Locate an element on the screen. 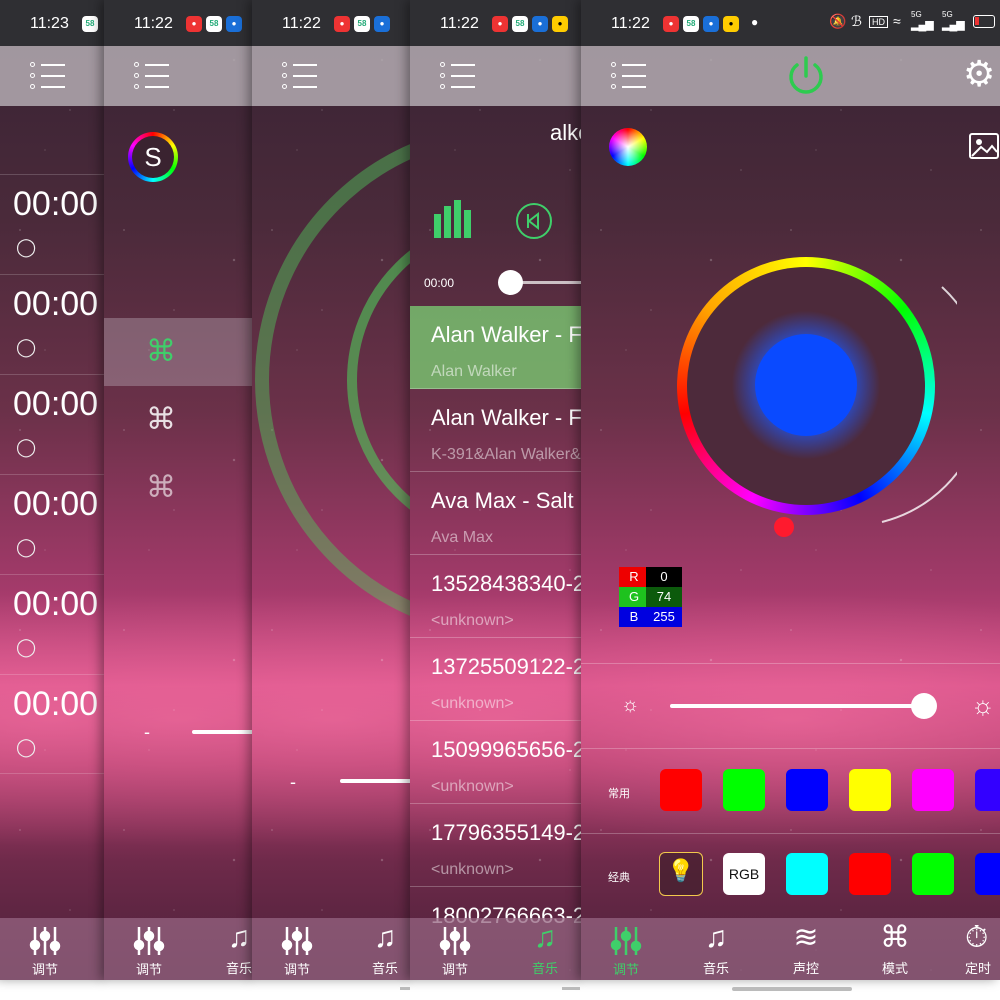 The image size is (1000, 1000). r-label: R is located at coordinates (634, 577).